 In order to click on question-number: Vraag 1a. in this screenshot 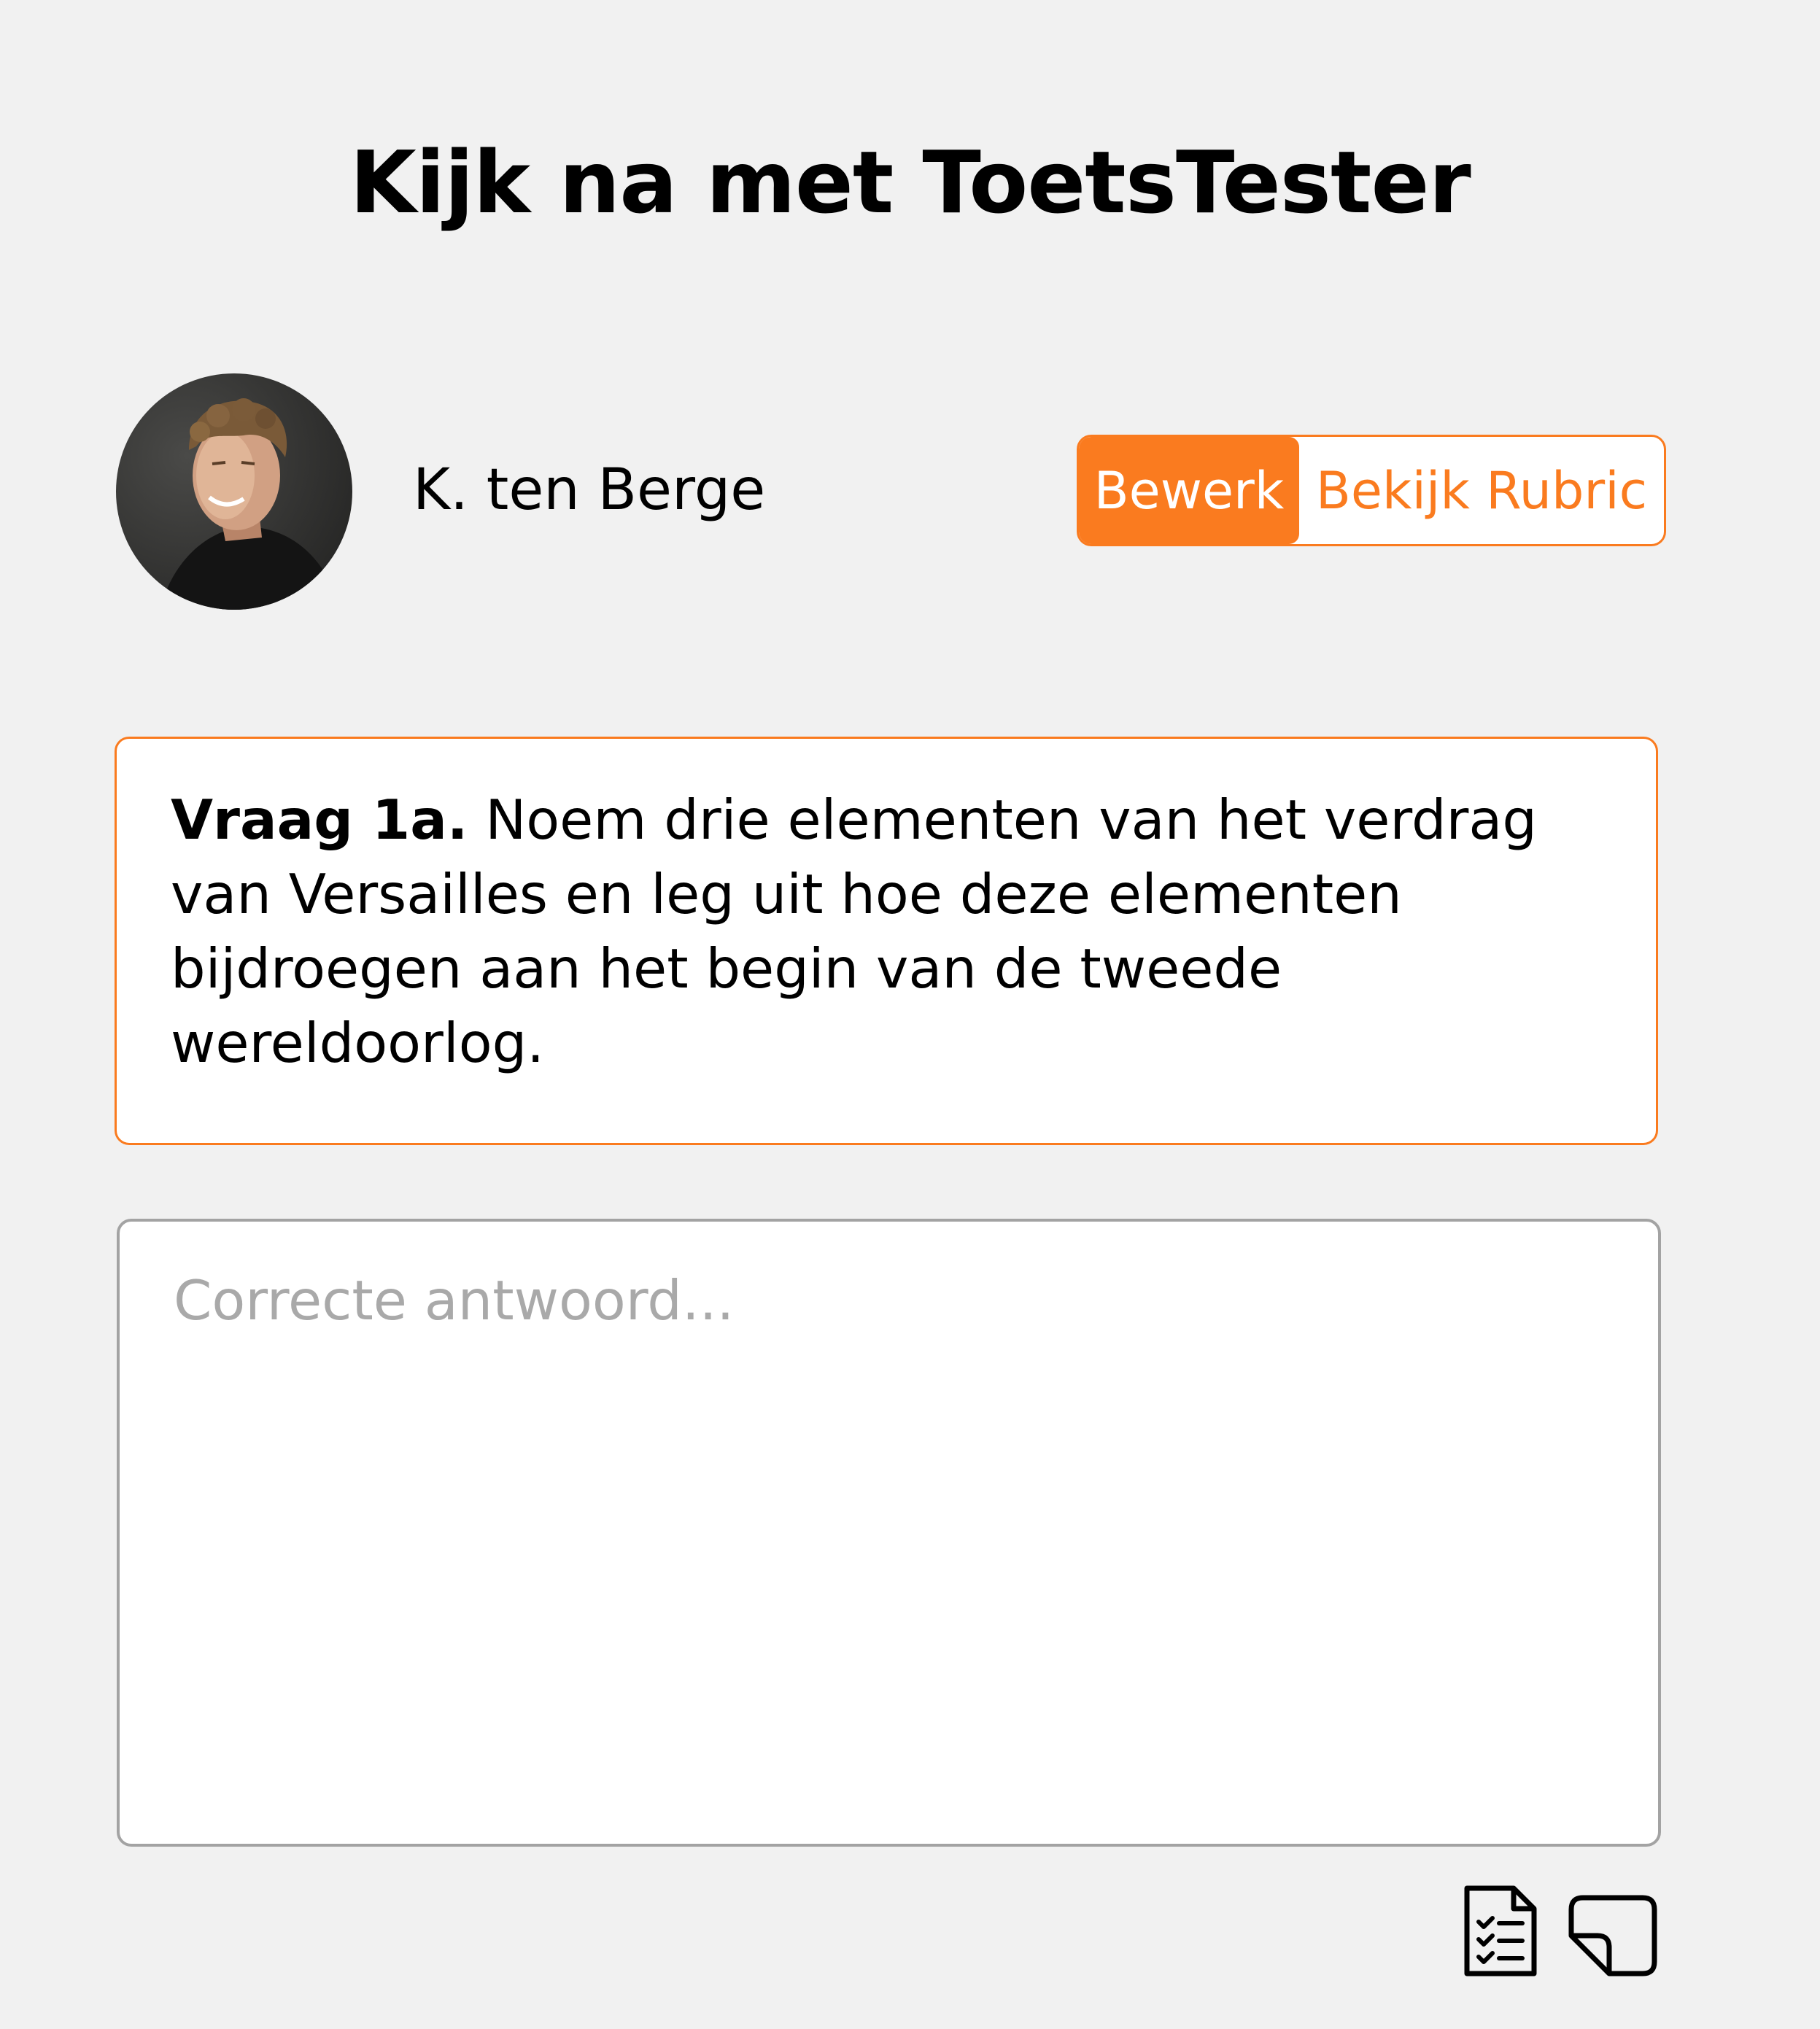, I will do `click(319, 820)`.